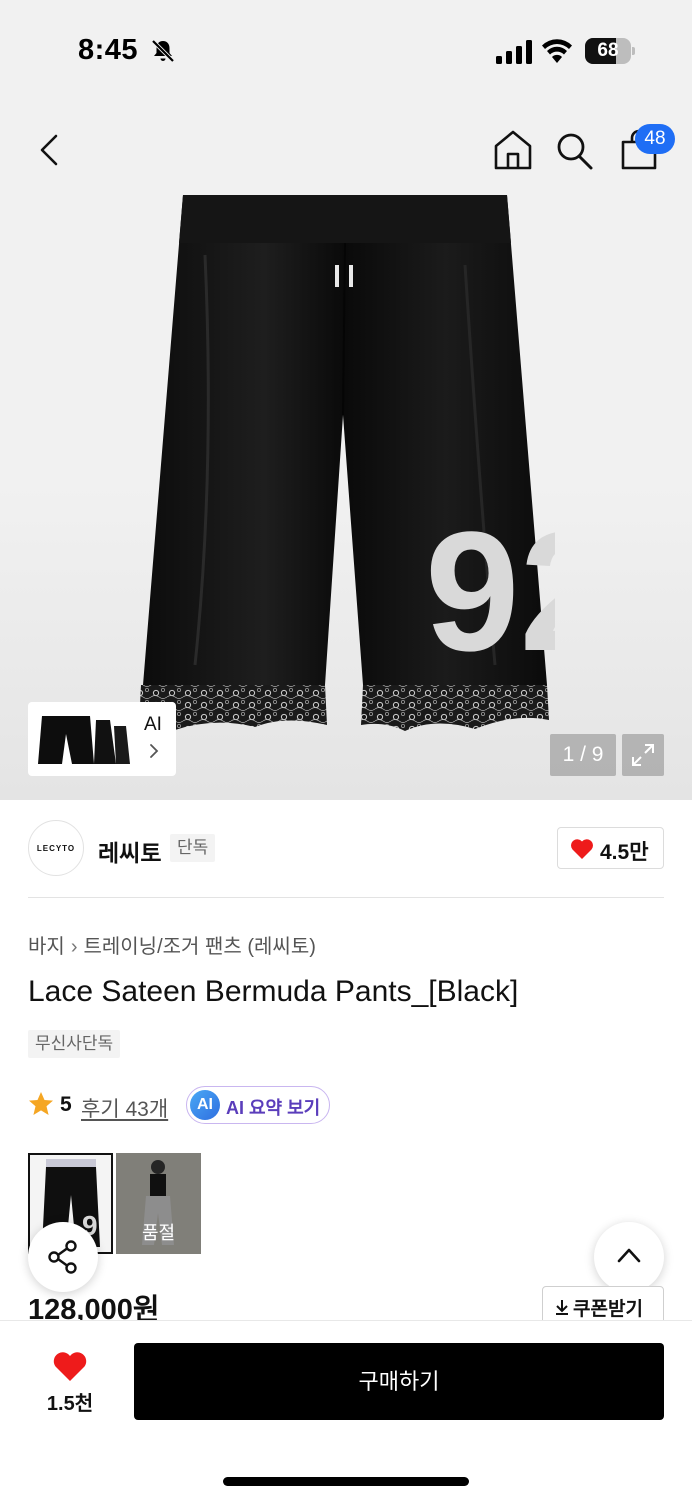 The width and height of the screenshot is (692, 1500). I want to click on battery-icon: 68, so click(610, 51).